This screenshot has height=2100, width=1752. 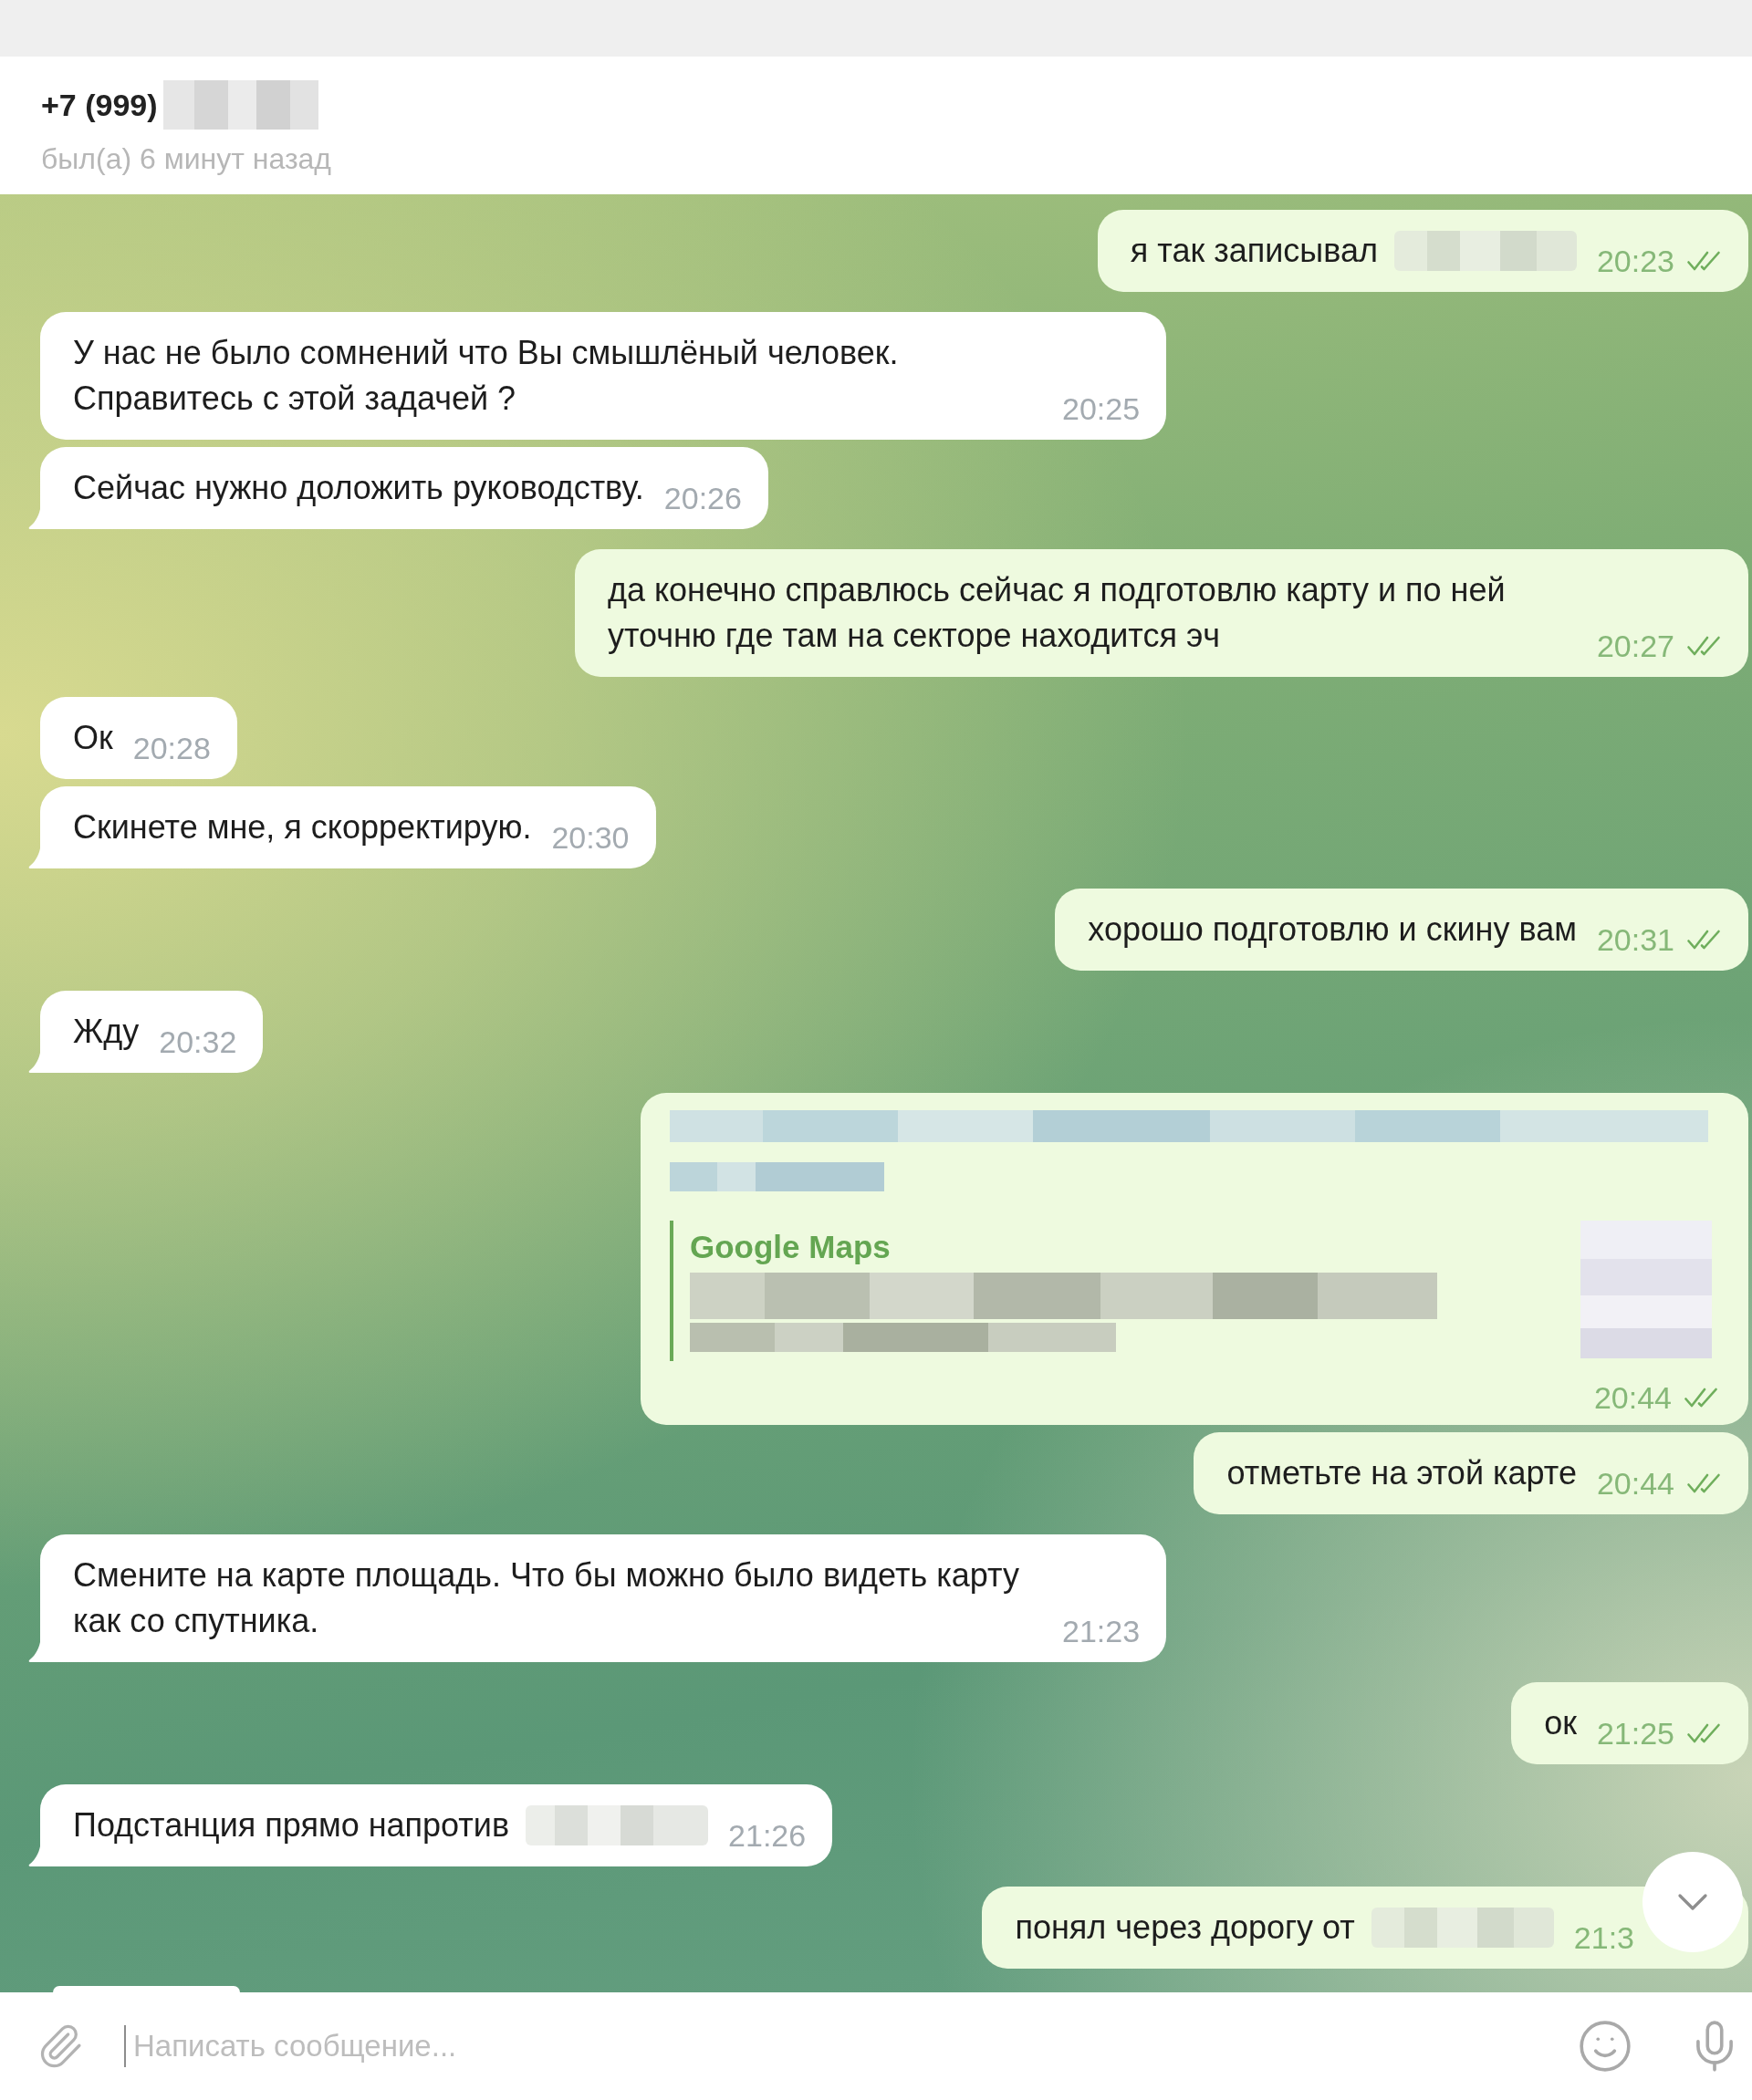 What do you see at coordinates (1635, 1733) in the screenshot?
I see `message-time: 21:25` at bounding box center [1635, 1733].